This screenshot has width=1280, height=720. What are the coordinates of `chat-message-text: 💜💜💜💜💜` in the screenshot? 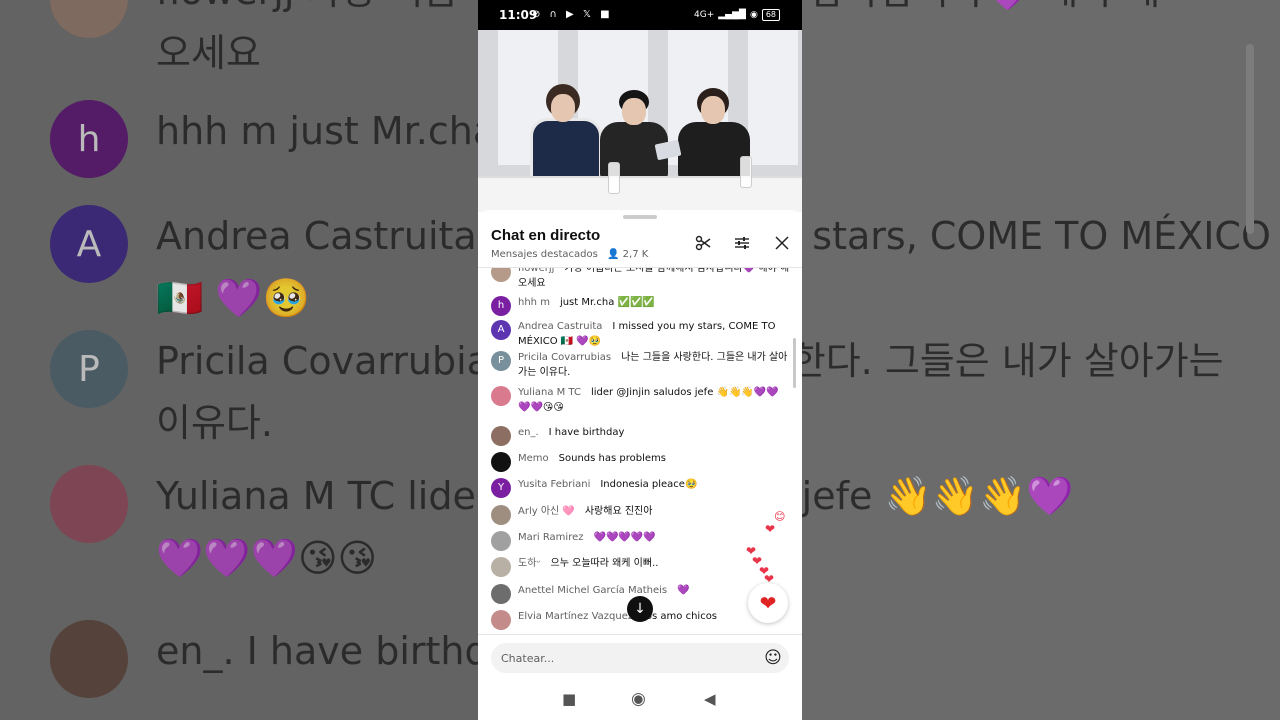 It's located at (624, 537).